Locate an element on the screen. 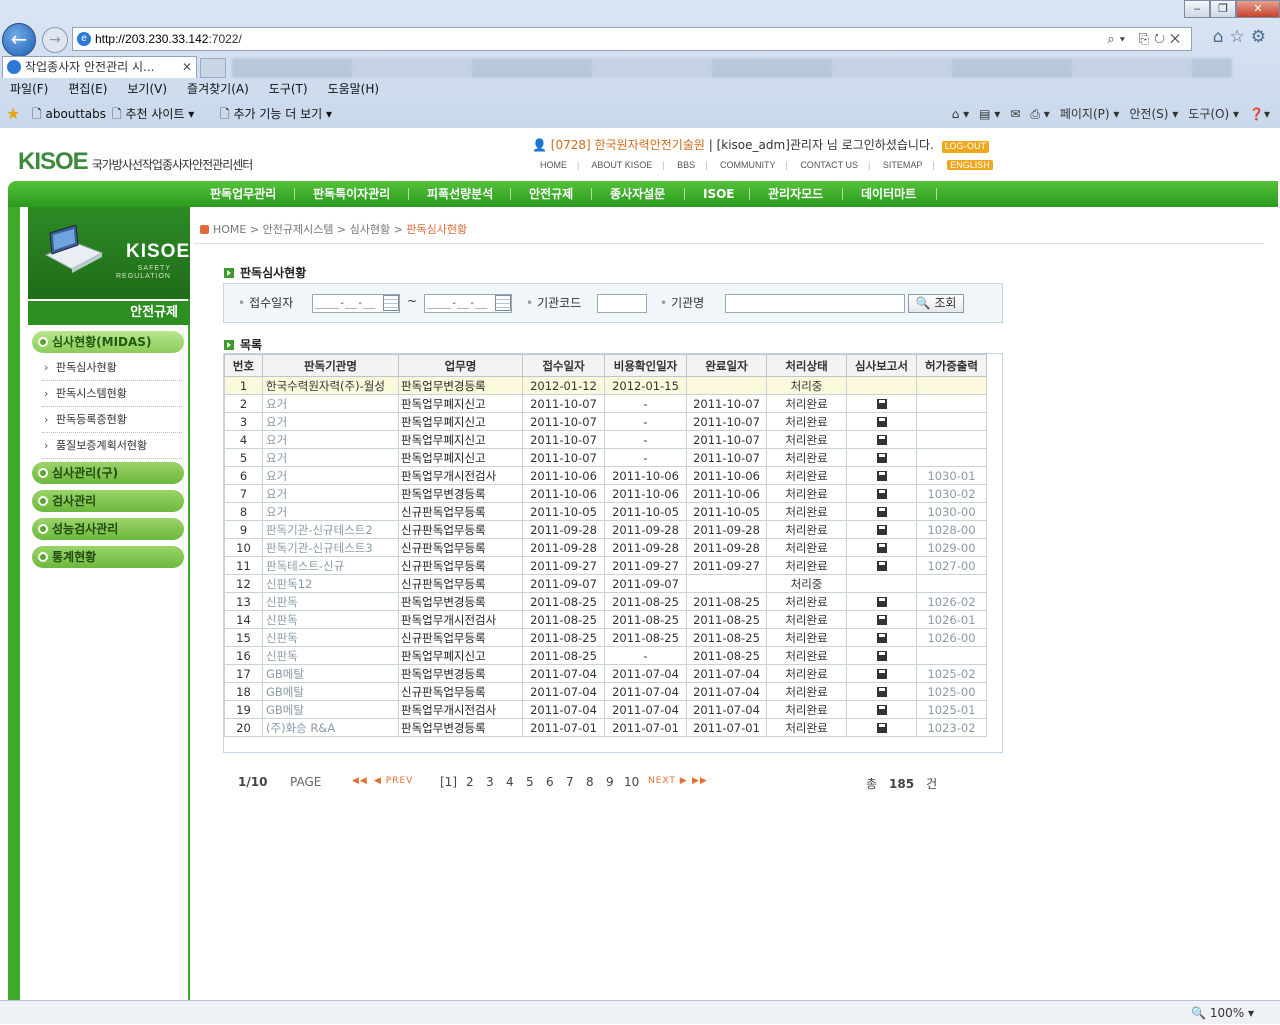  cell-org: 신판독12 is located at coordinates (330, 583).